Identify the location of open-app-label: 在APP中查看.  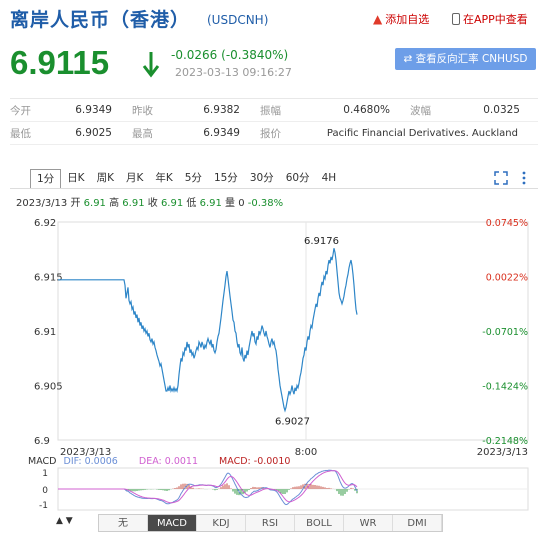
(495, 19).